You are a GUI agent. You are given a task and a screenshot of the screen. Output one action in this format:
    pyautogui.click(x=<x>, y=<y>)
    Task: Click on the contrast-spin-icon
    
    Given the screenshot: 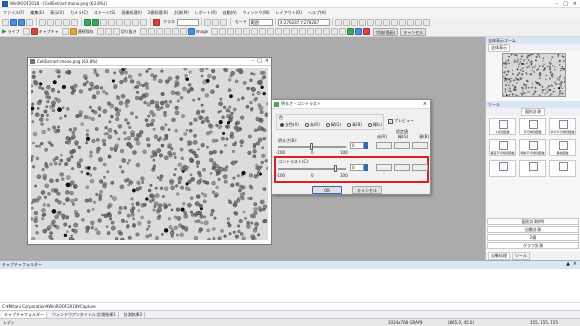 What is the action you would take?
    pyautogui.click(x=366, y=167)
    